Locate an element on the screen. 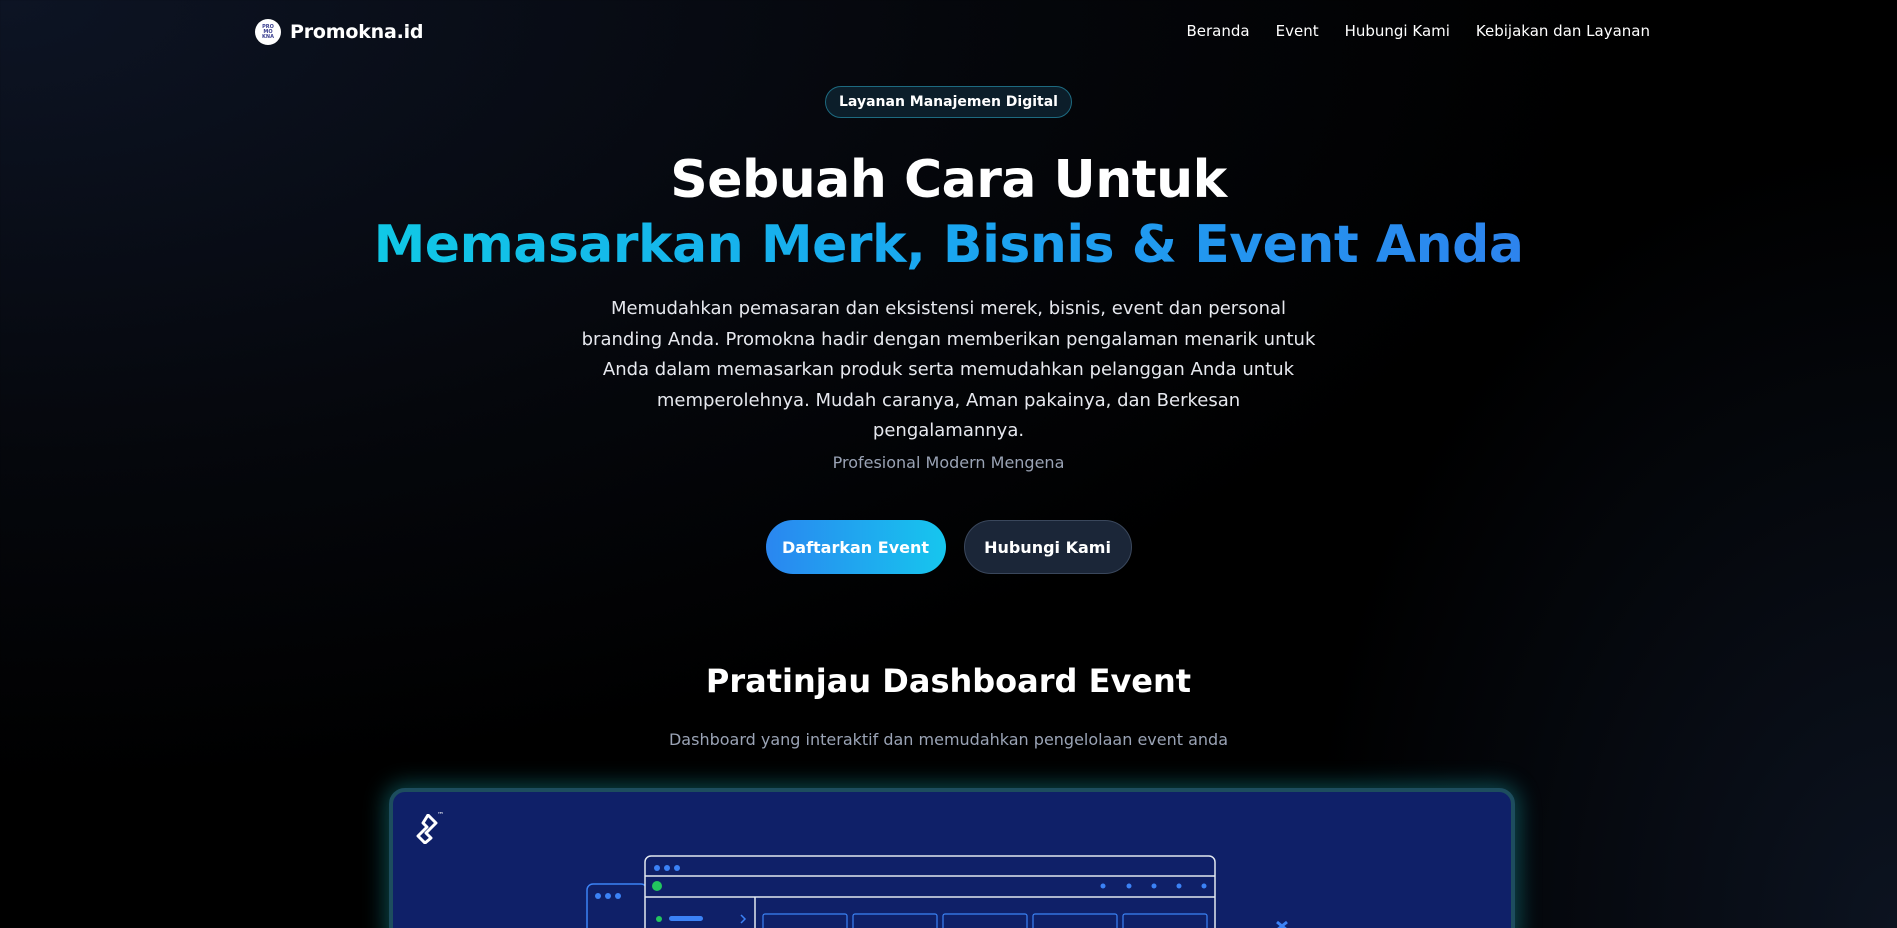 This screenshot has width=1897, height=928. brand-name: Promokna.id is located at coordinates (357, 32).